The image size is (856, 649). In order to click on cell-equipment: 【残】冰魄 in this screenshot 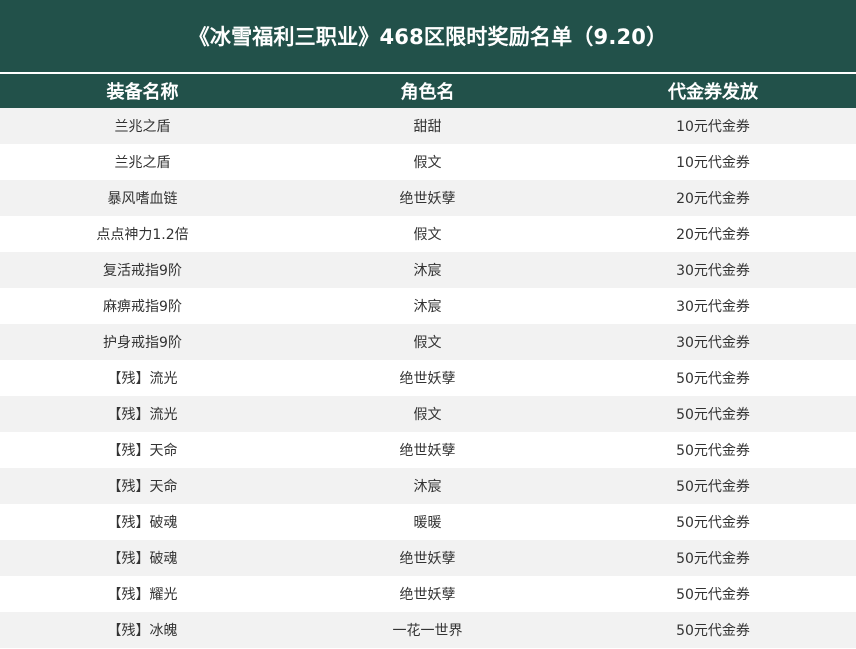, I will do `click(142, 631)`.